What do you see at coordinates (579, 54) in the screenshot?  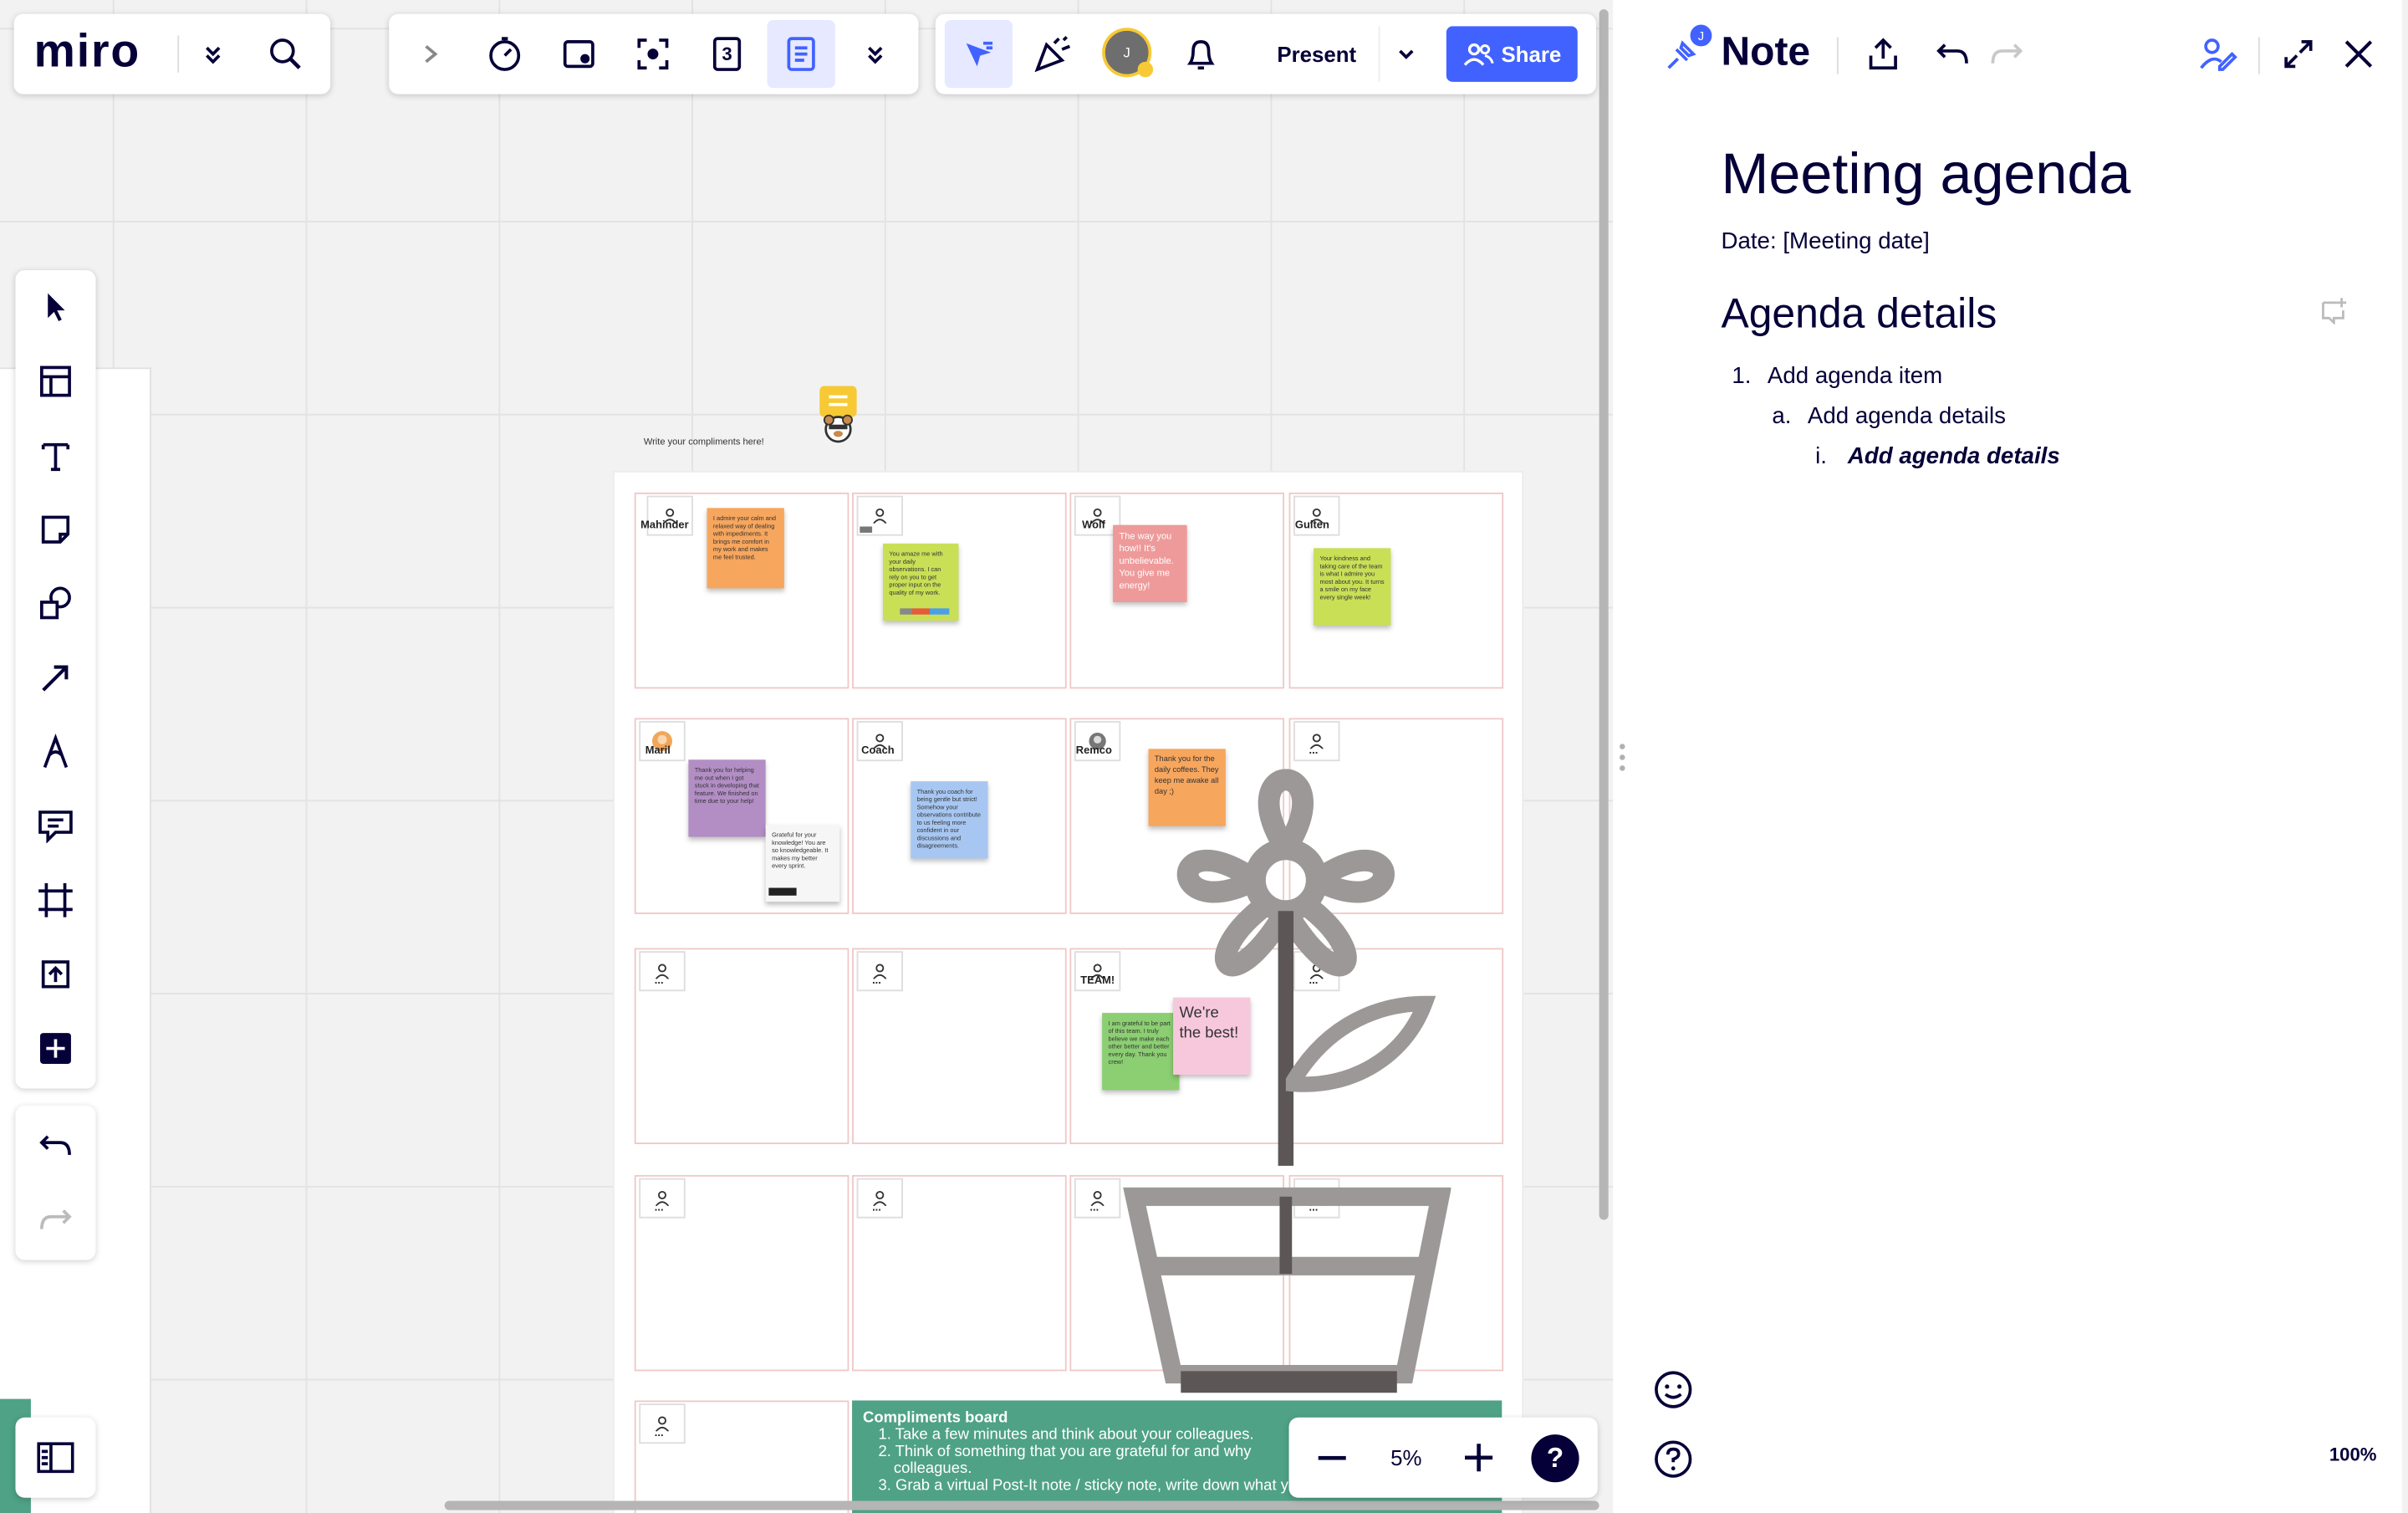 I see `video-chat-button` at bounding box center [579, 54].